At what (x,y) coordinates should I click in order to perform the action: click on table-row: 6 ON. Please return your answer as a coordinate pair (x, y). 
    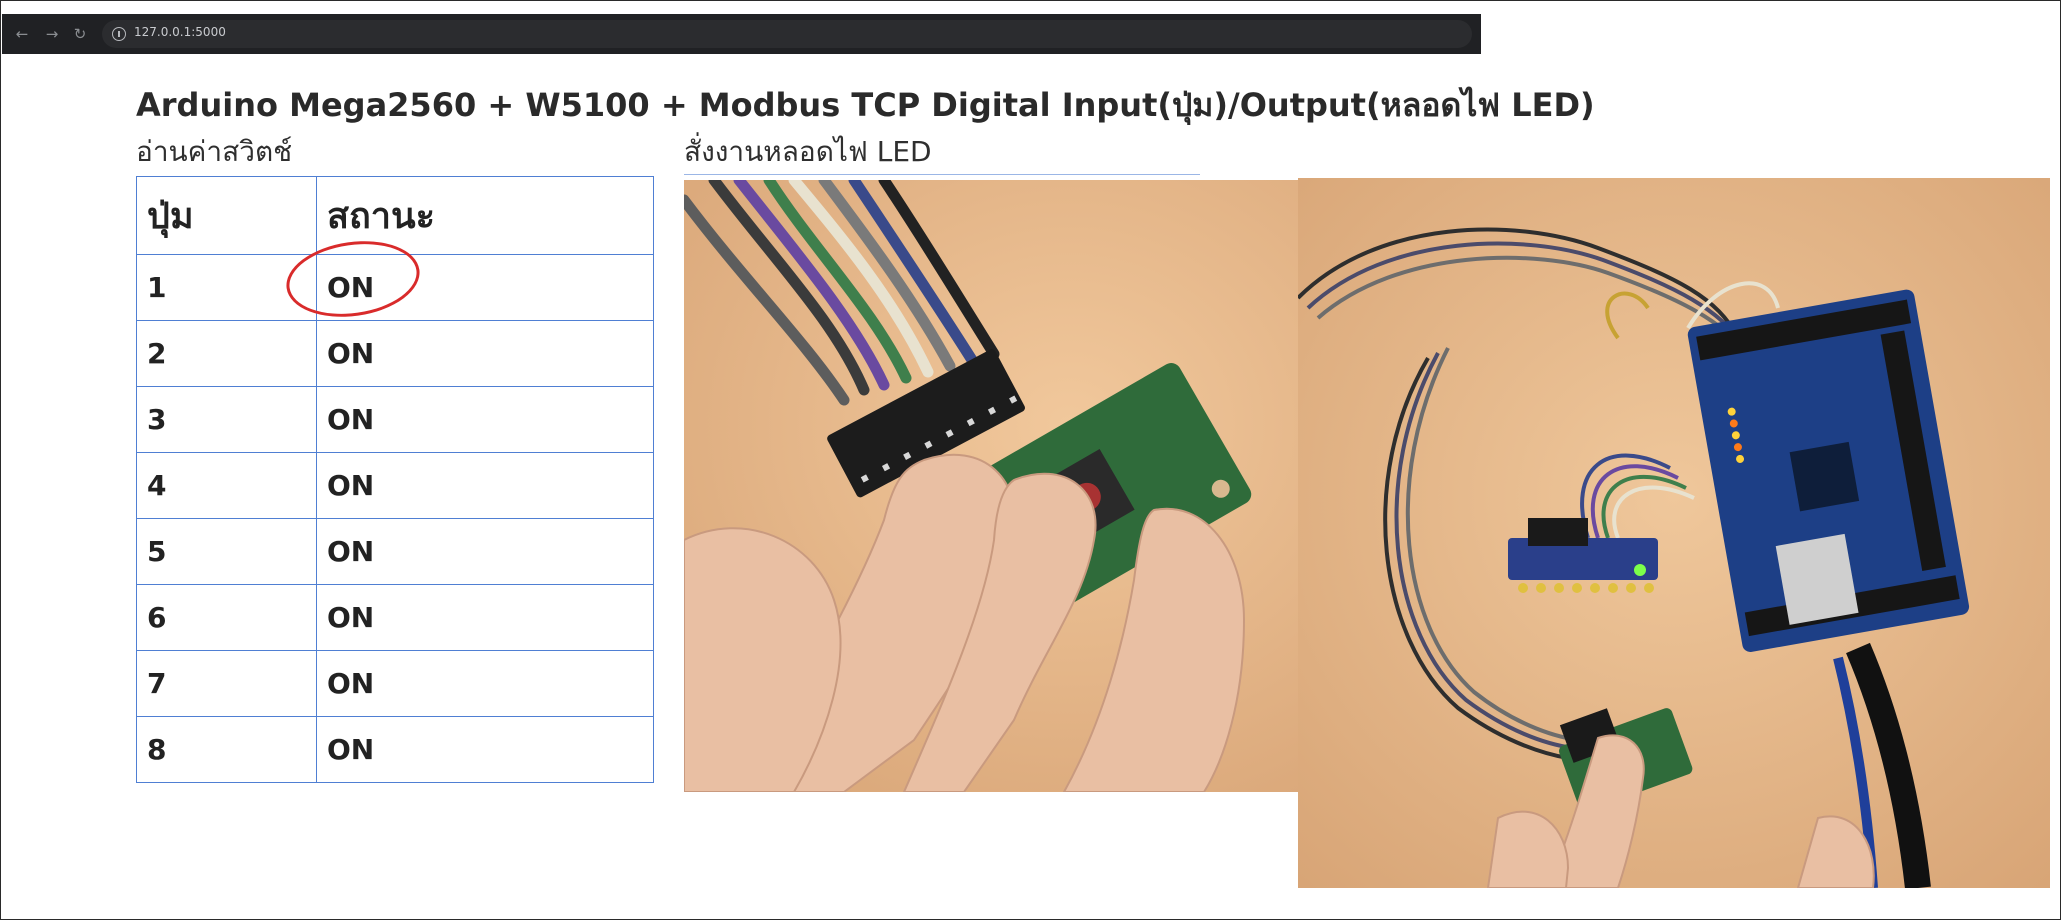
    Looking at the image, I should click on (395, 617).